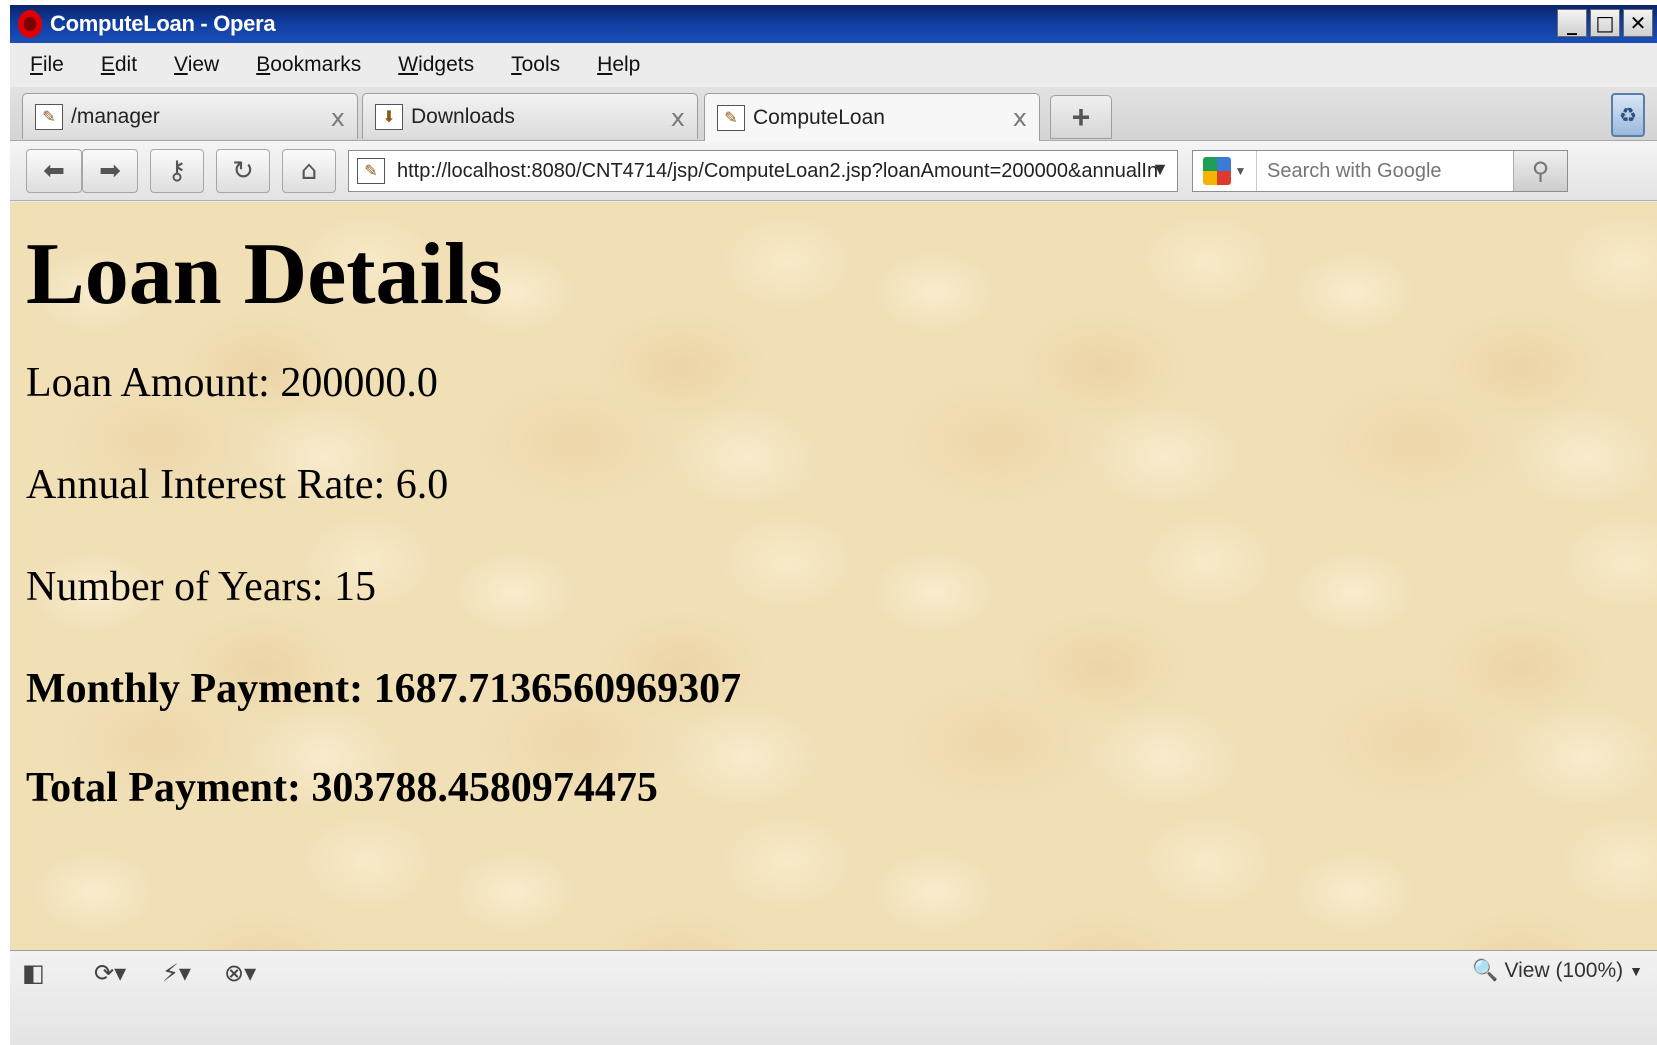  I want to click on tab-label: Downloads, so click(463, 116).